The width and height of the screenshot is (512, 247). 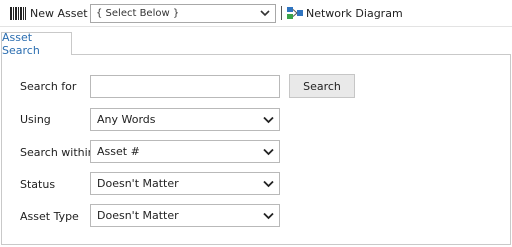 What do you see at coordinates (185, 151) in the screenshot?
I see `search-within-select: Asset #` at bounding box center [185, 151].